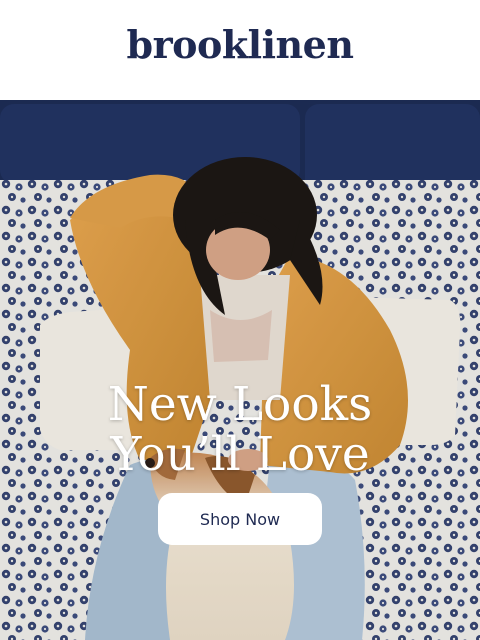  What do you see at coordinates (240, 454) in the screenshot?
I see `headline-line-2: You’ll Love` at bounding box center [240, 454].